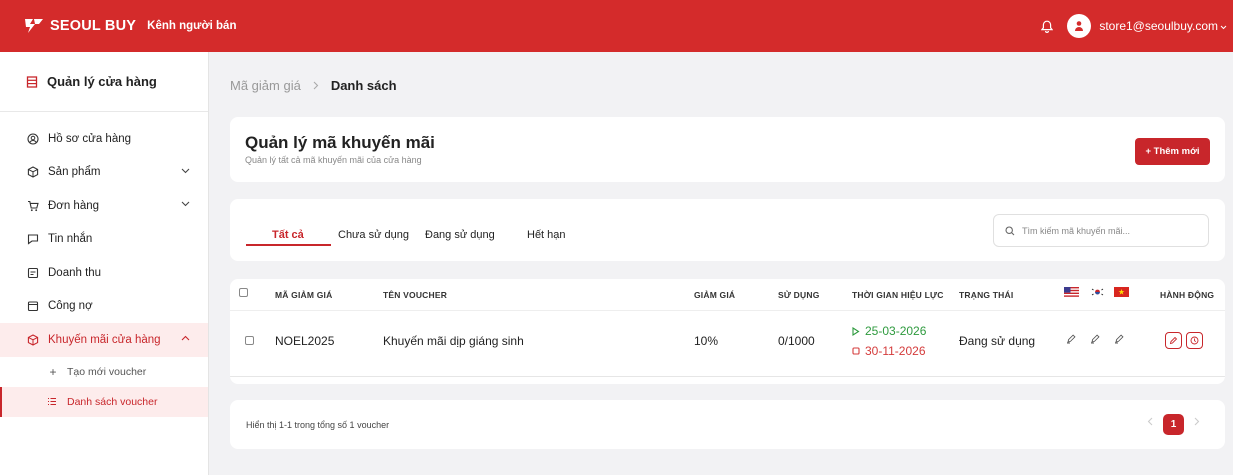  What do you see at coordinates (895, 351) in the screenshot?
I see `end-date-text: 30-11-2026` at bounding box center [895, 351].